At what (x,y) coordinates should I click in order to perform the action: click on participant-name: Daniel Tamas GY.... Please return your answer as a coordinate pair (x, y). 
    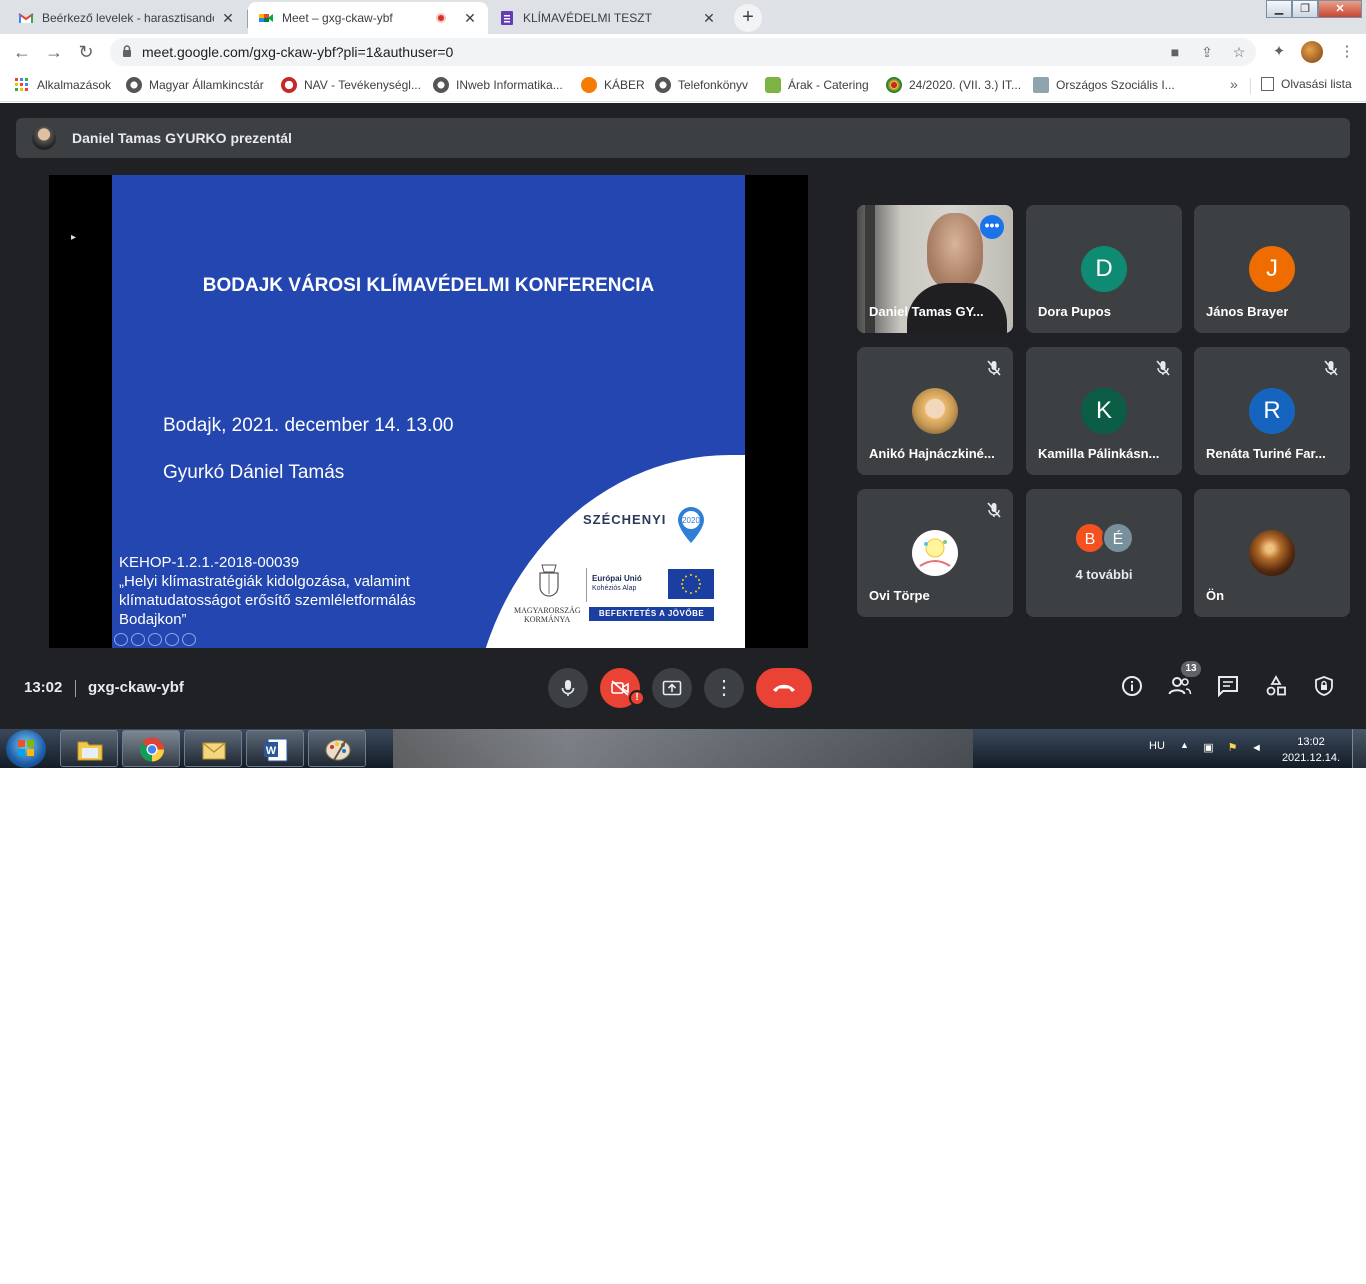
    Looking at the image, I should click on (926, 311).